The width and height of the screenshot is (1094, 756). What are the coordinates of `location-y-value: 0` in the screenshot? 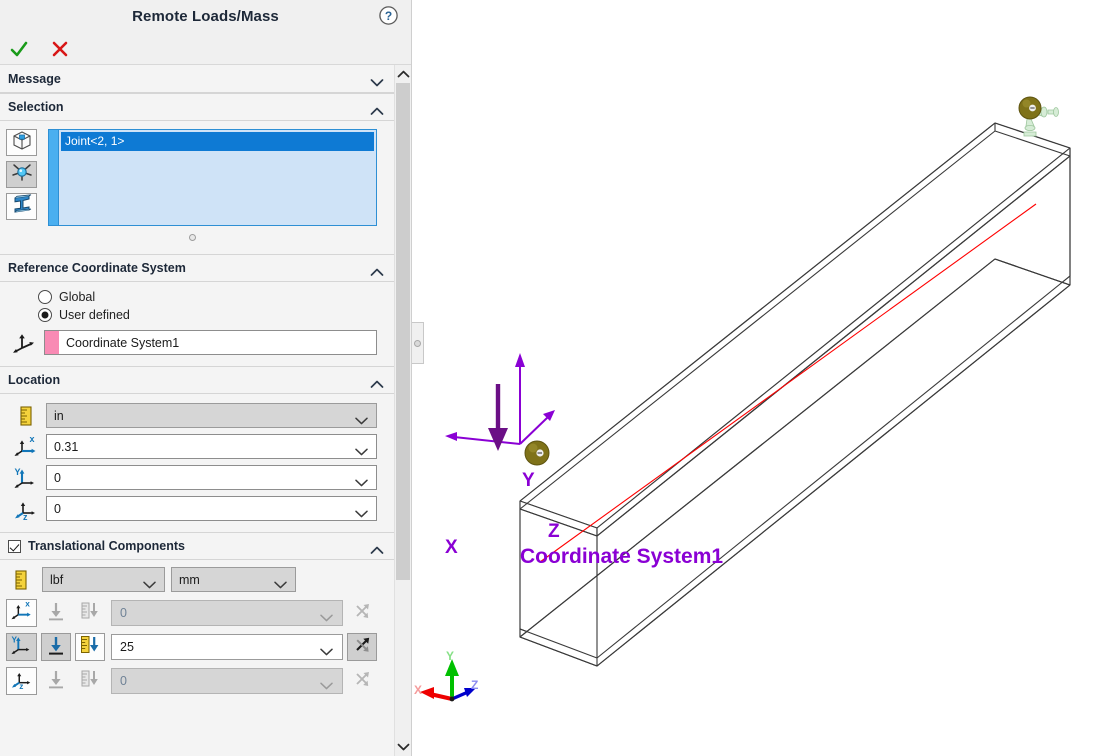 It's located at (57, 477).